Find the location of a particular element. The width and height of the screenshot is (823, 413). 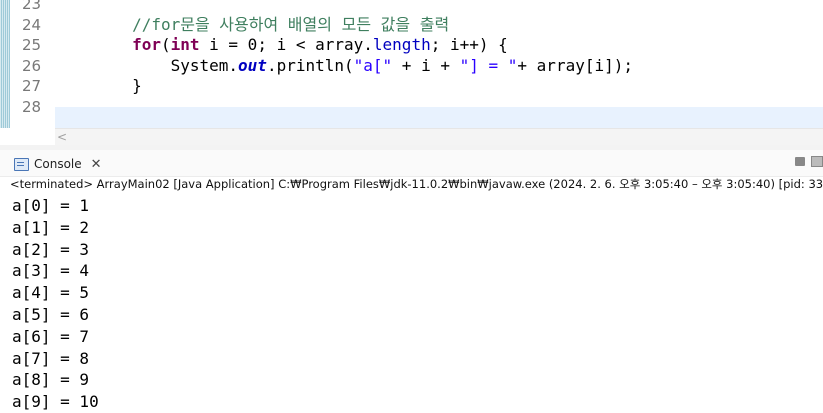

console-icon is located at coordinates (21, 164).